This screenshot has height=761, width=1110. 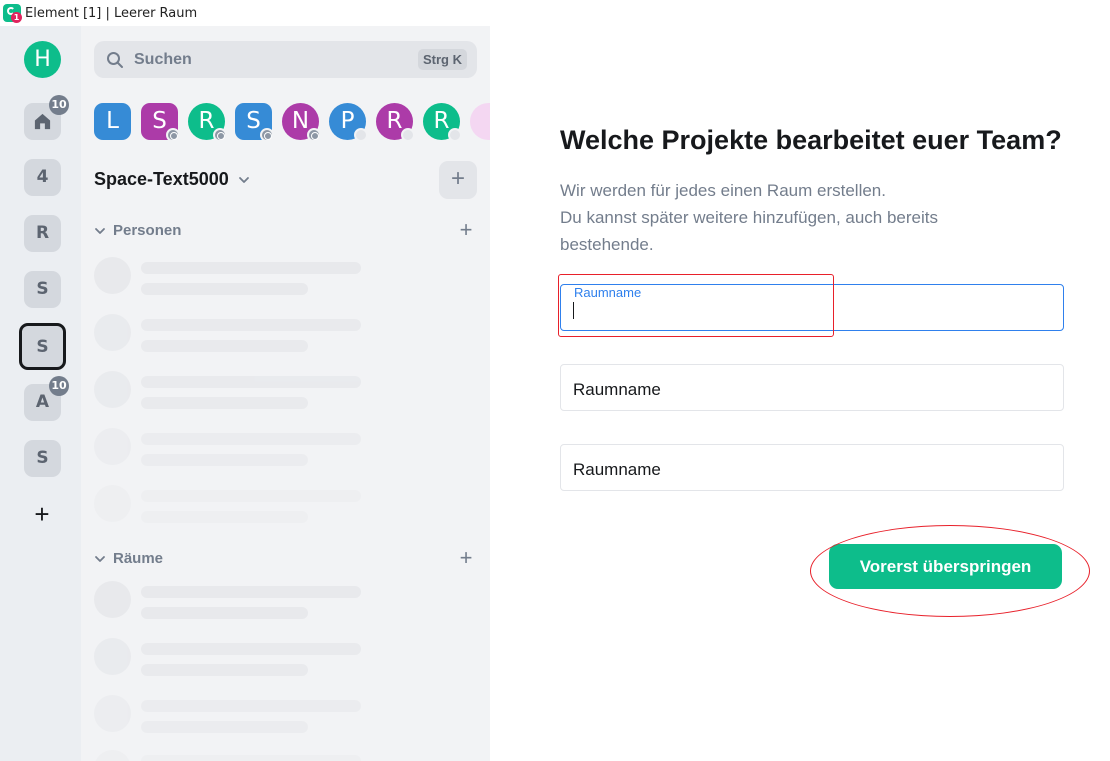 I want to click on space-item-4: 4, so click(x=42, y=177).